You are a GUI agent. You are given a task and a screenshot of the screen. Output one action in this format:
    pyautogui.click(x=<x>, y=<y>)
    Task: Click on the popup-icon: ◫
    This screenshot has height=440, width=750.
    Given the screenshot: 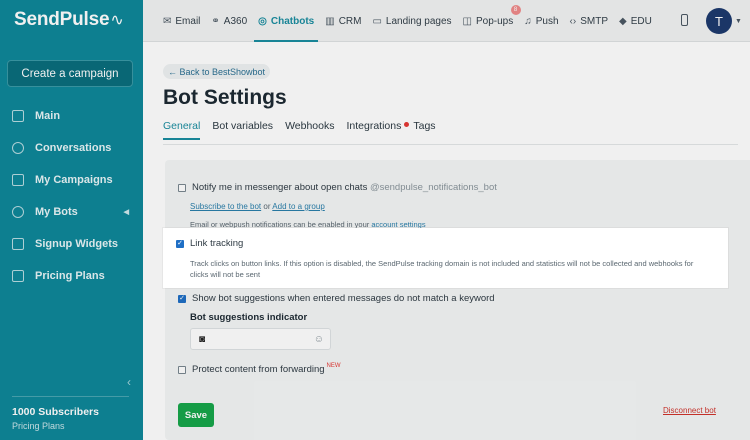 What is the action you would take?
    pyautogui.click(x=467, y=21)
    